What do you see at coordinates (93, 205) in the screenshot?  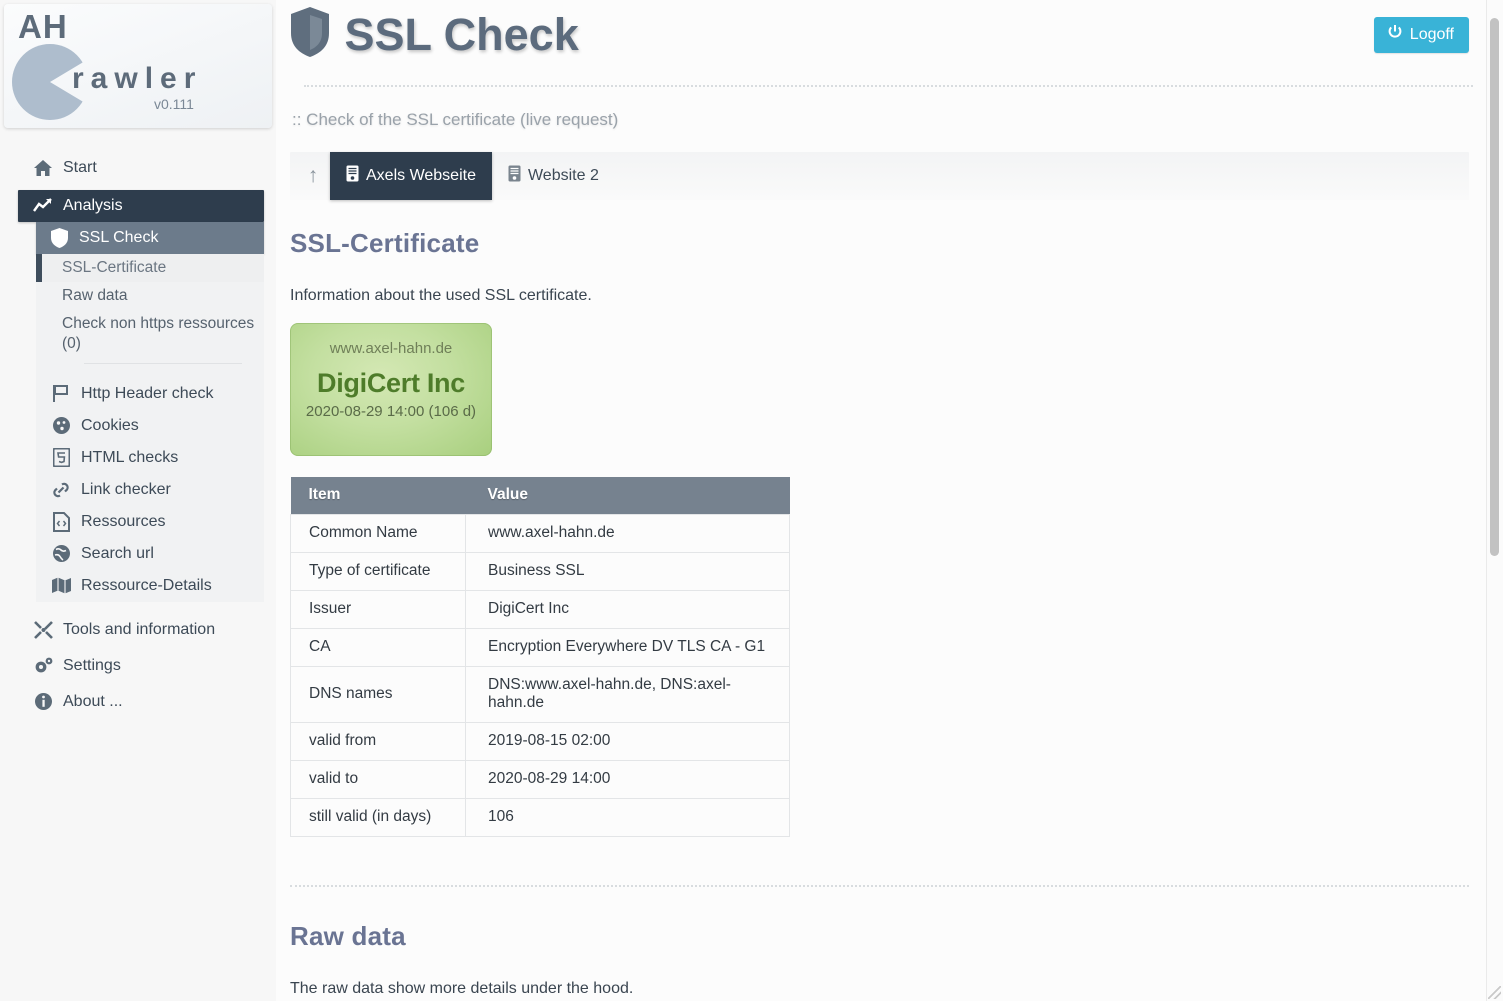 I see `sidebar-item-label: Analysis` at bounding box center [93, 205].